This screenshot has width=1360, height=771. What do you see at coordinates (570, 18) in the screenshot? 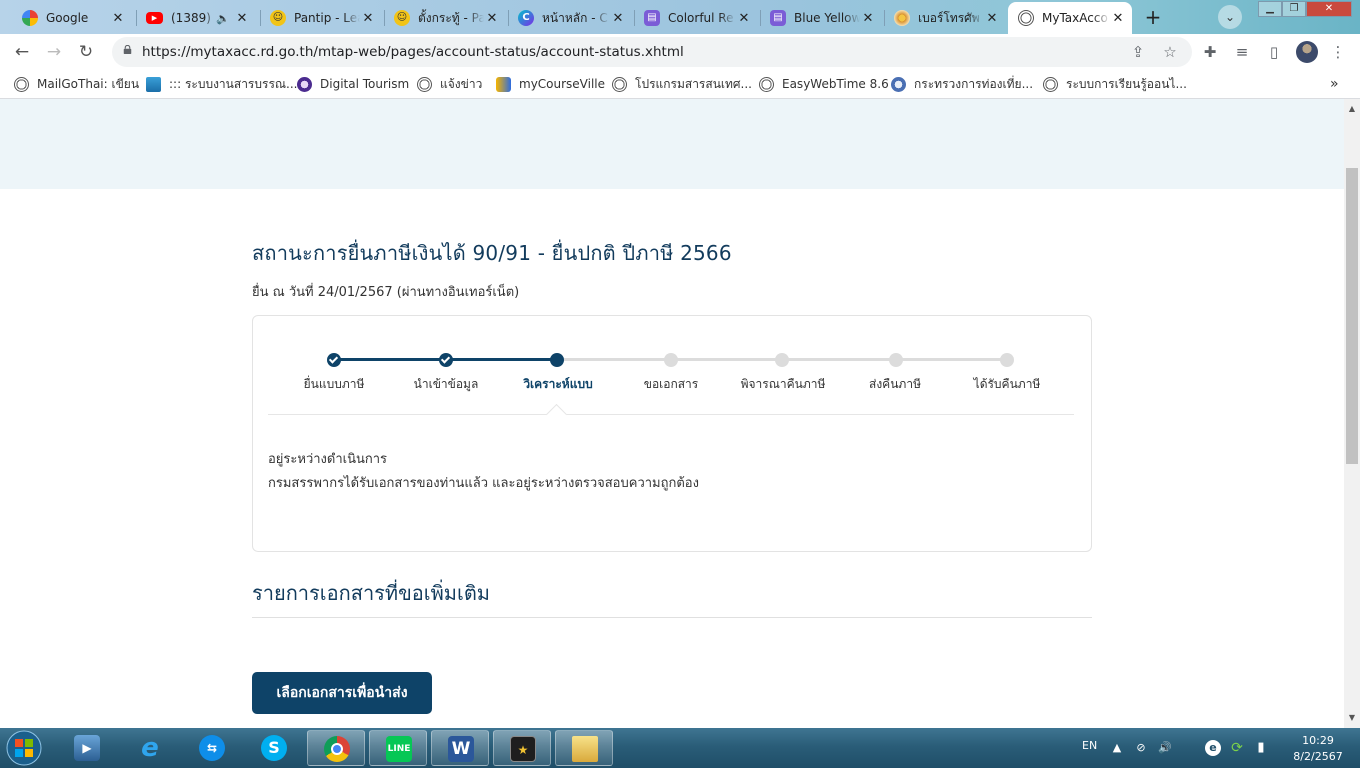
I see `tab-canva: C หน้าหลัก - C ✕` at bounding box center [570, 18].